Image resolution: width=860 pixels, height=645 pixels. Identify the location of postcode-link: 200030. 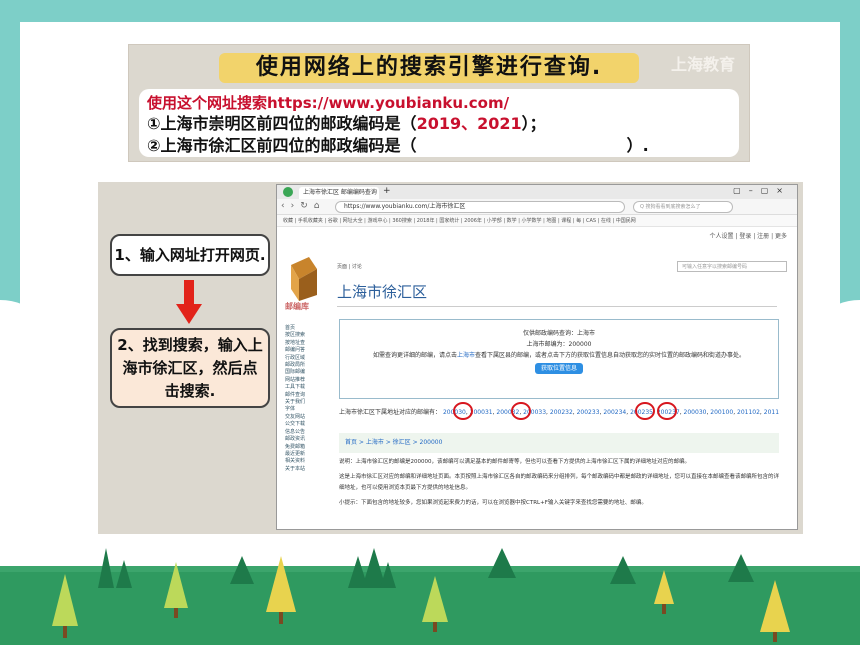
(695, 412).